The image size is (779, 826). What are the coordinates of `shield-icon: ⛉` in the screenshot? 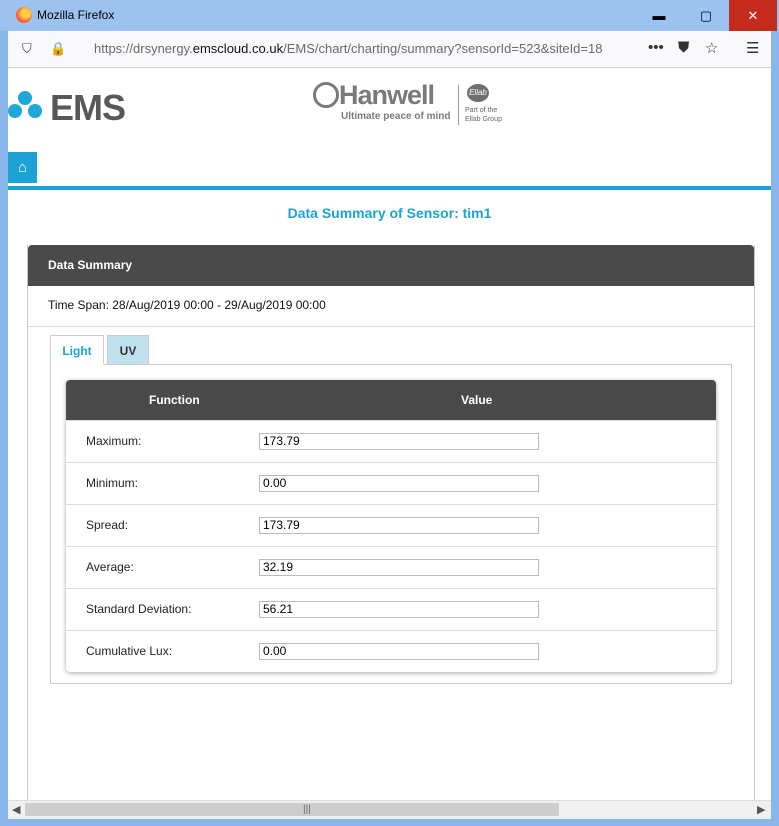 It's located at (27, 49).